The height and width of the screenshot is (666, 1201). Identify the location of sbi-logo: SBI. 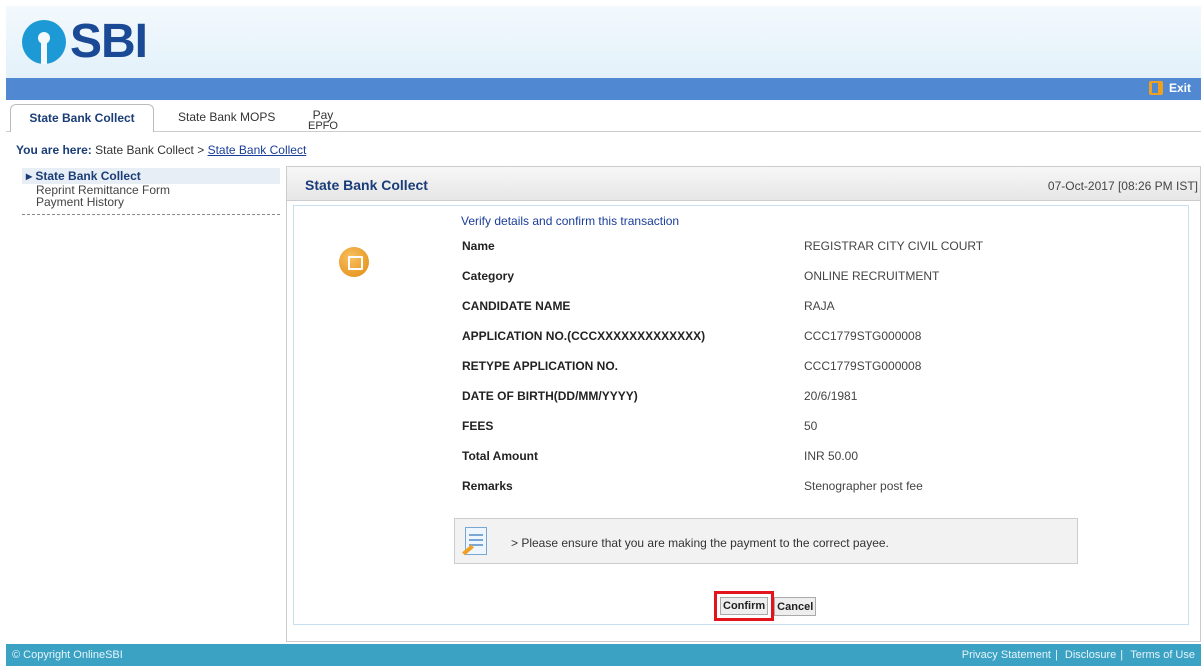
(85, 41).